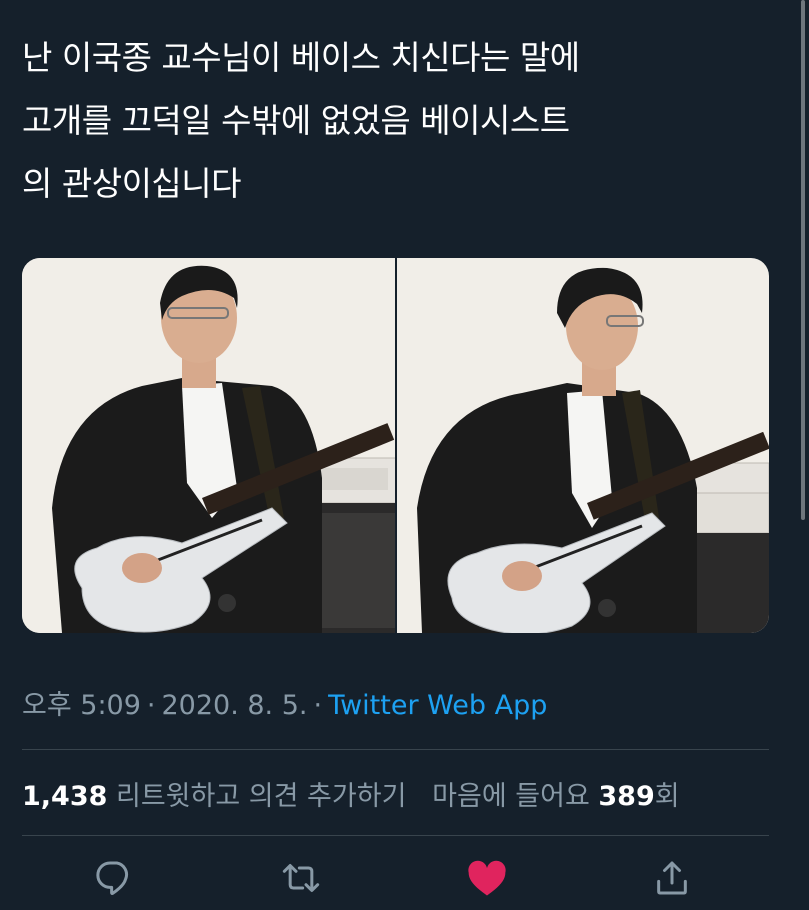  I want to click on tweet-stats: 1,438 리트윗하고 의견 추가하기 마음에 들어요 389회, so click(351, 793).